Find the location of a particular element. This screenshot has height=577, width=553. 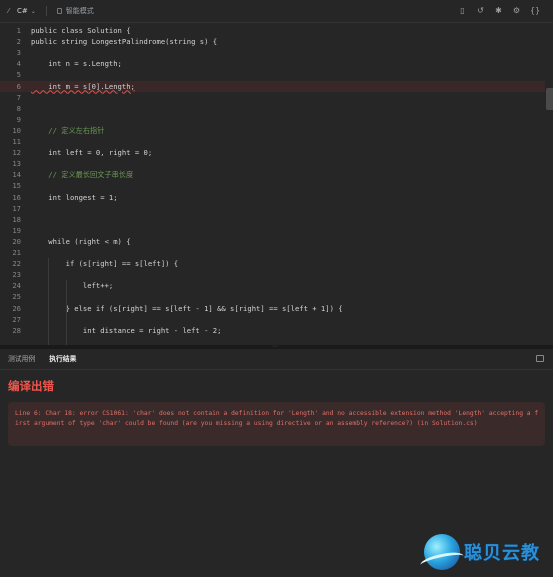

tab-execution-result: 执行结果 is located at coordinates (62, 359).